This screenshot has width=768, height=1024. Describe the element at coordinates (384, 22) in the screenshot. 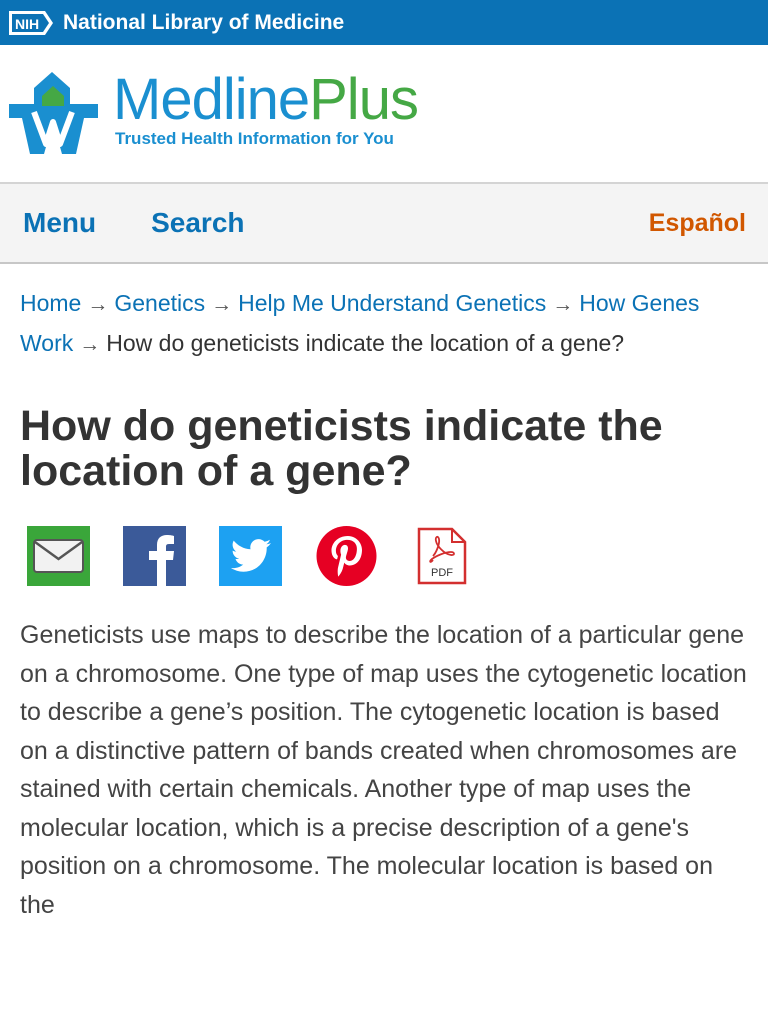

I see `nih-header-bar: NIH National Library of Medicine` at that location.